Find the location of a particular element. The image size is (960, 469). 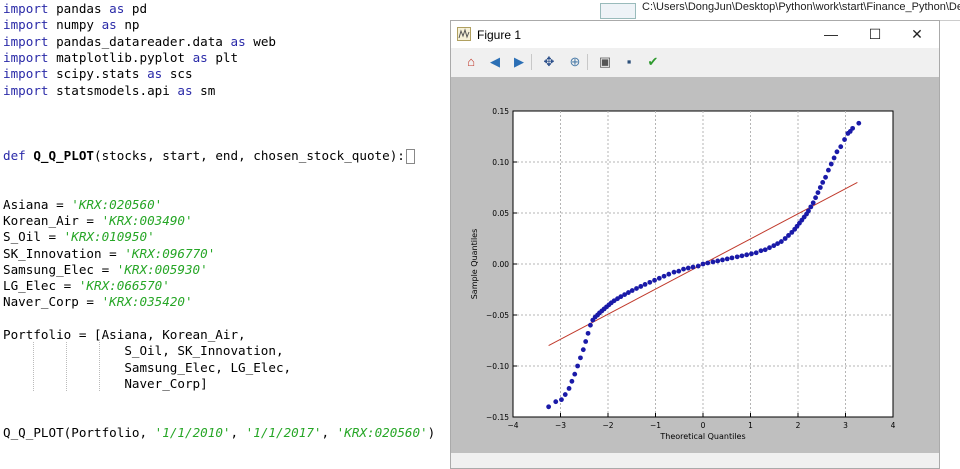

code-token: pandas is located at coordinates (79, 8).